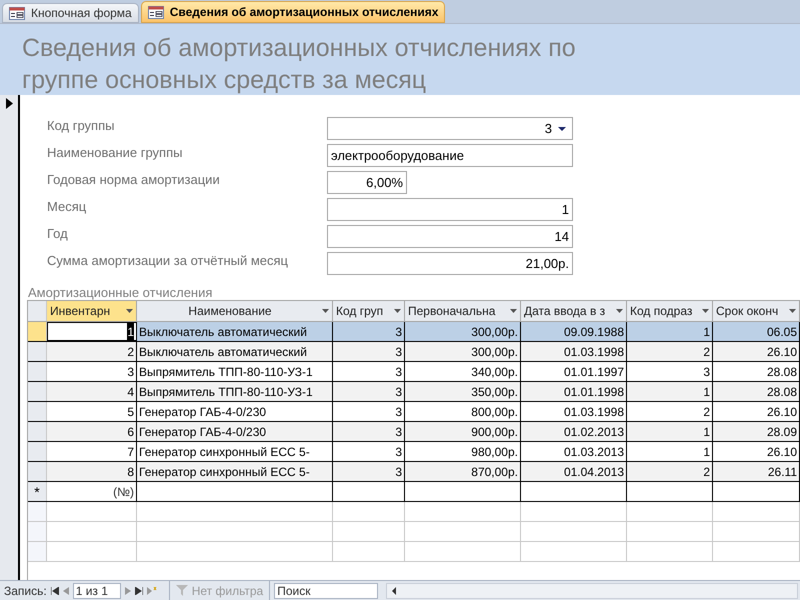 Image resolution: width=800 pixels, height=600 pixels. I want to click on filter-icon, so click(182, 590).